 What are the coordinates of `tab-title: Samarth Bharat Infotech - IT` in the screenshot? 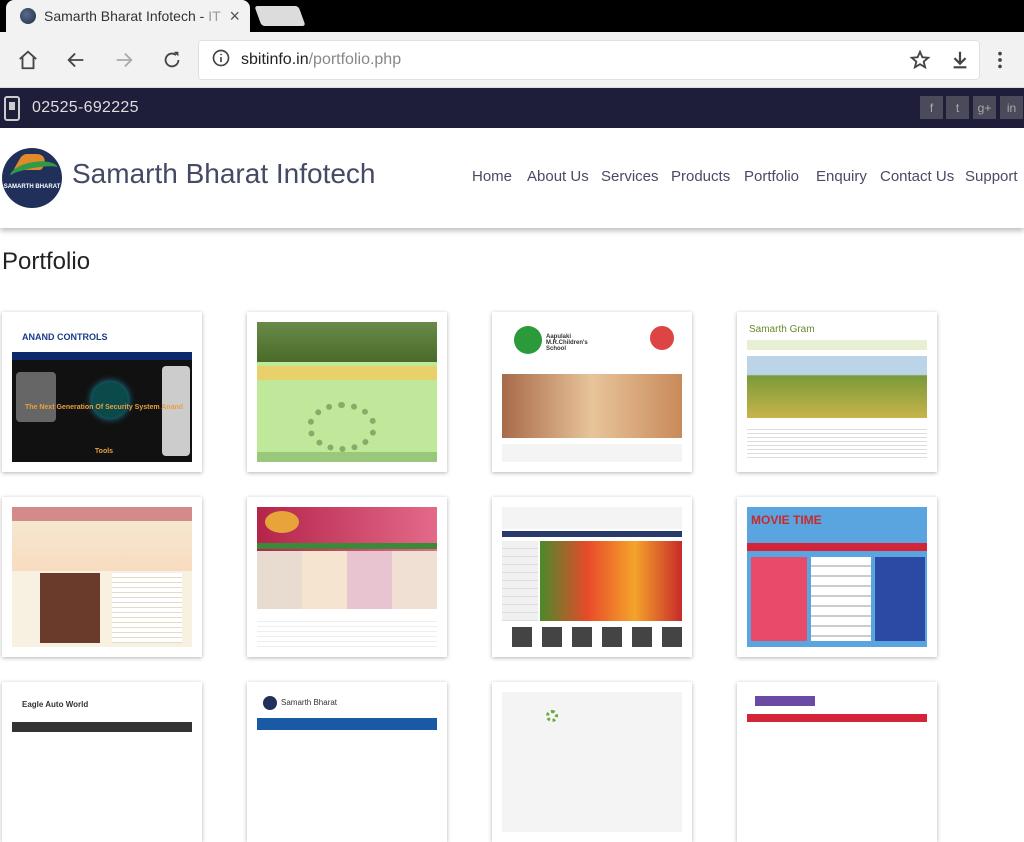 It's located at (132, 16).